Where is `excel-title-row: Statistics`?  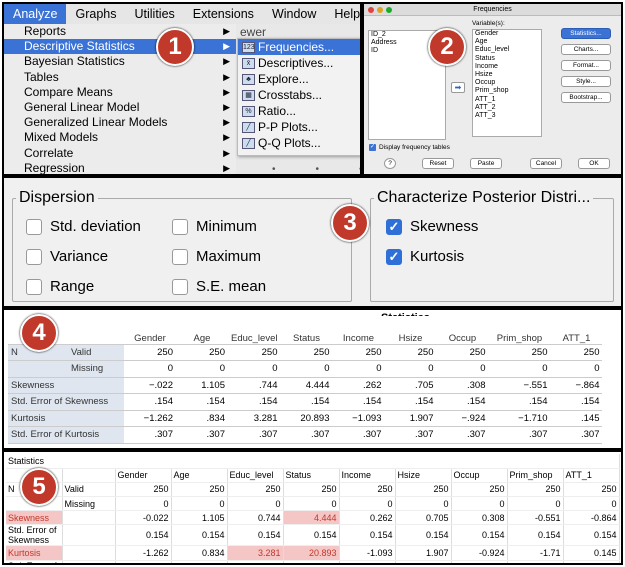
excel-title-row: Statistics is located at coordinates (313, 461).